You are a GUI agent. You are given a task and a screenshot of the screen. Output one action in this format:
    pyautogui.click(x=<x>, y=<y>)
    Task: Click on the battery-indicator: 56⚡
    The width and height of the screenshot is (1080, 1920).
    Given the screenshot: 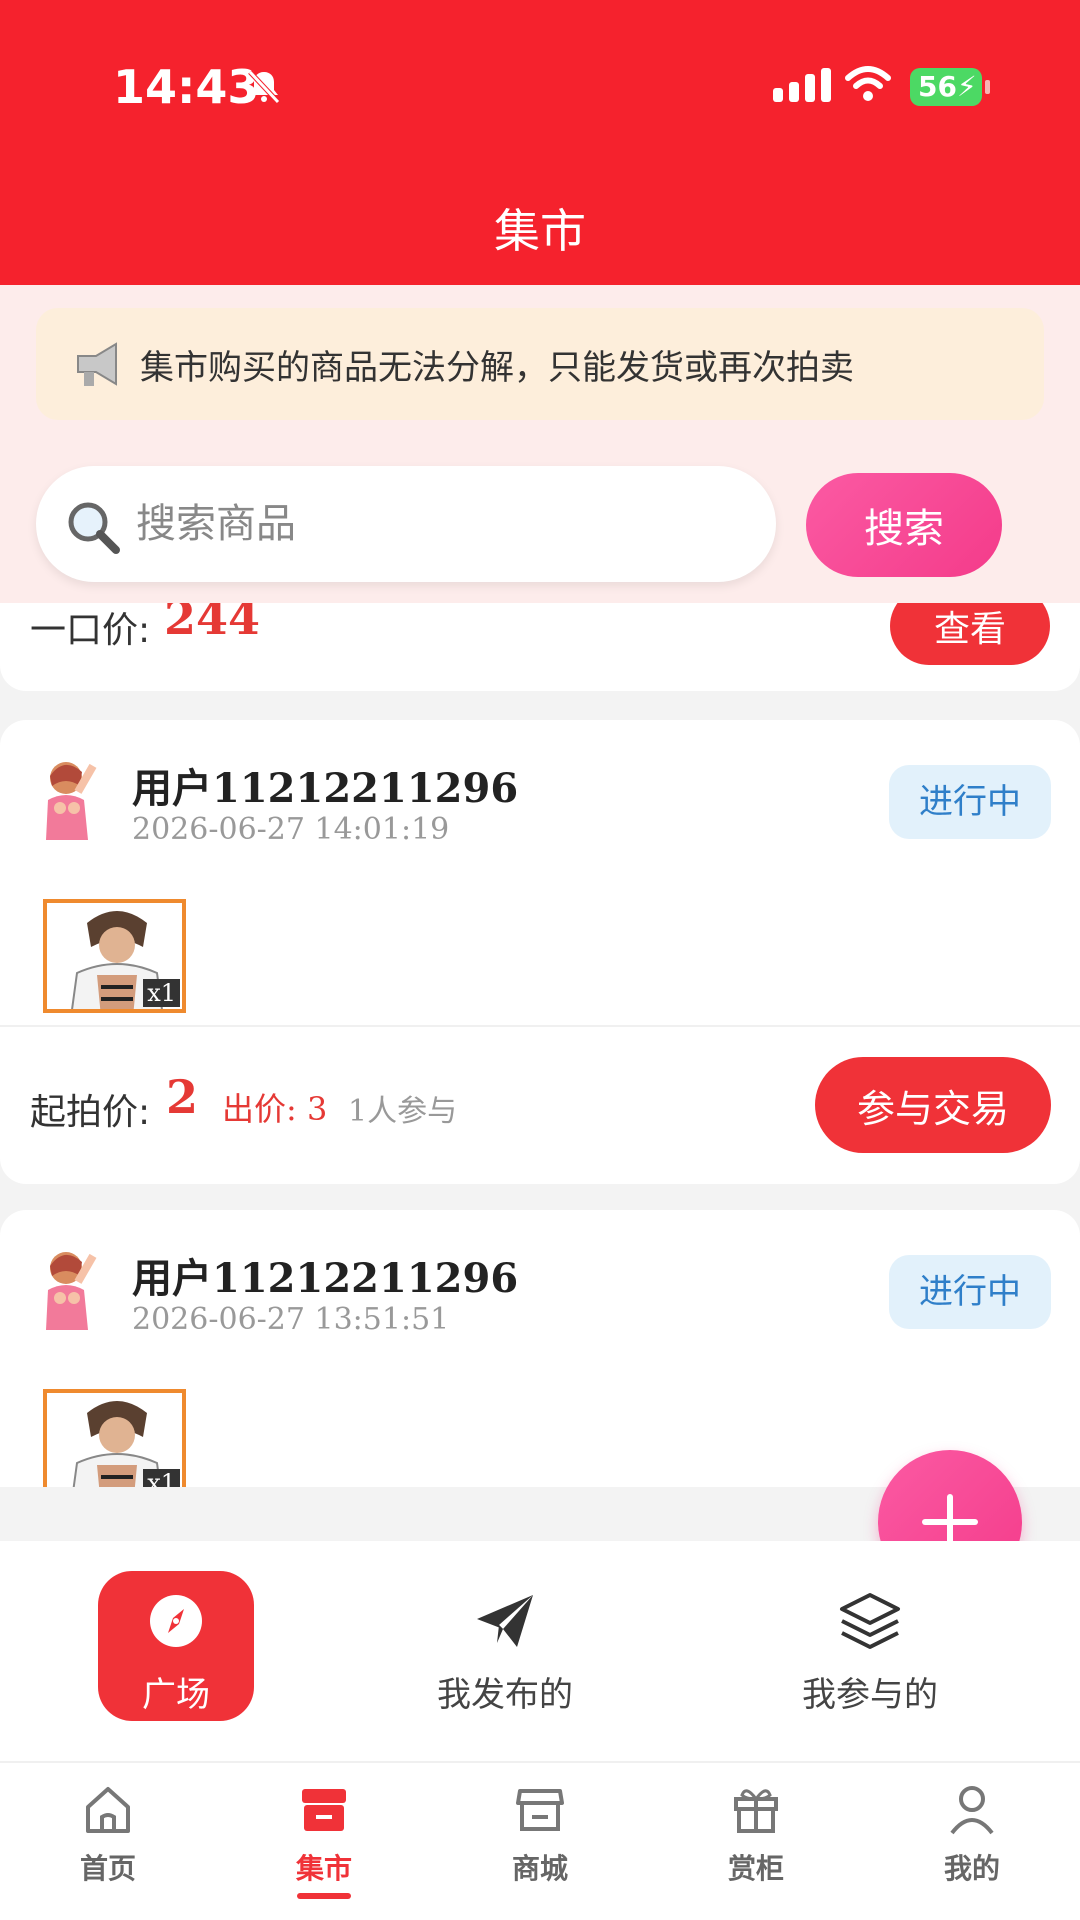 What is the action you would take?
    pyautogui.click(x=950, y=87)
    